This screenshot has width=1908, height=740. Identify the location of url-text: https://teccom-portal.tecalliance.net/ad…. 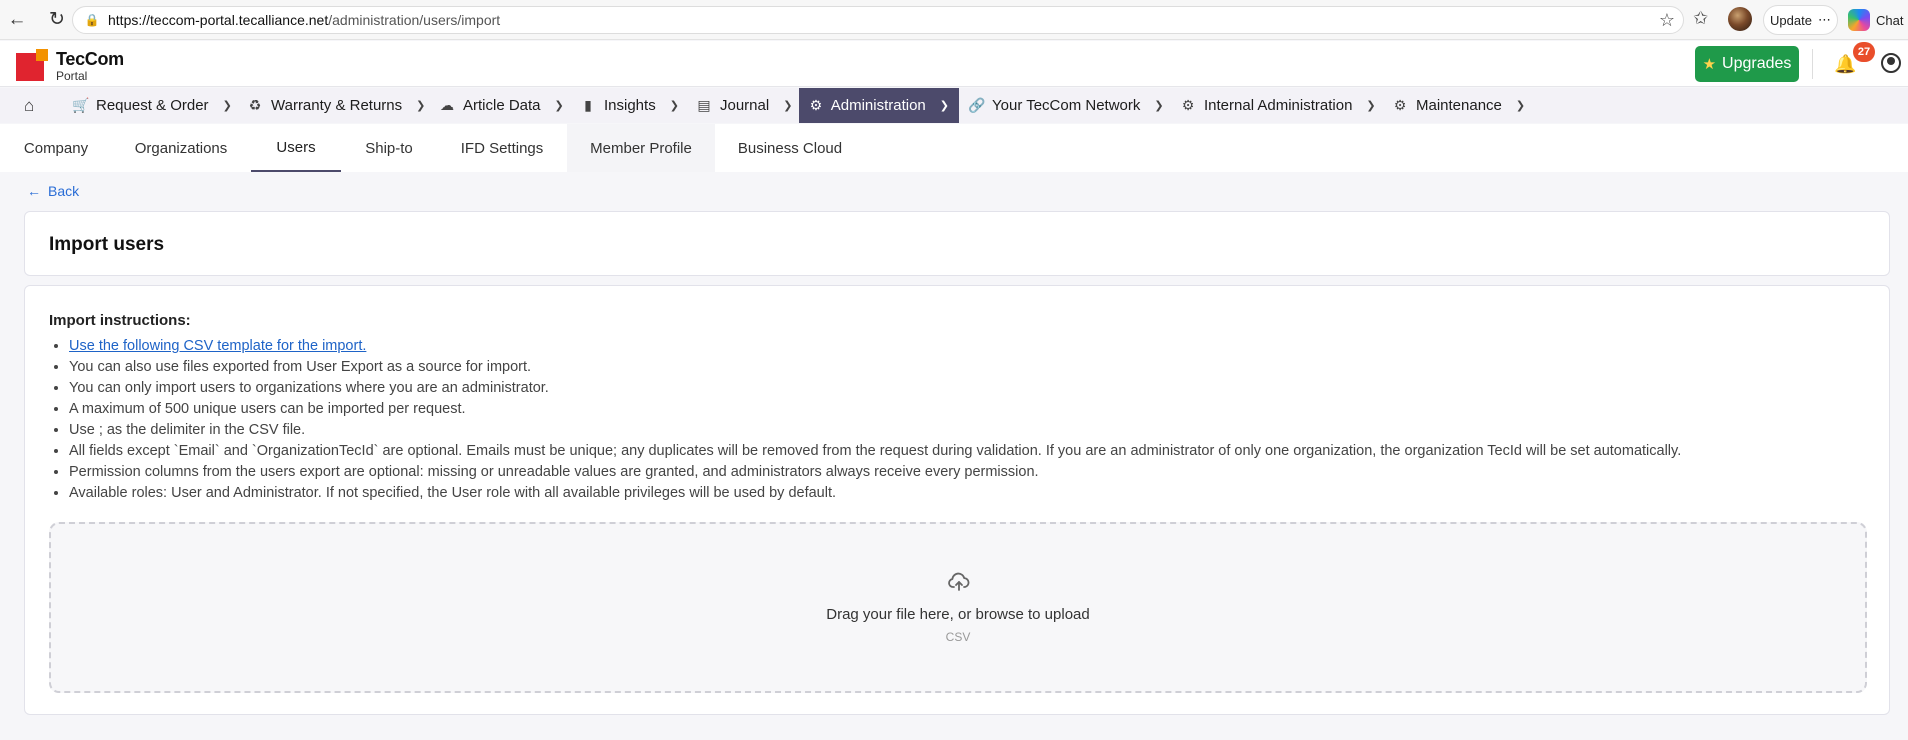
(304, 20).